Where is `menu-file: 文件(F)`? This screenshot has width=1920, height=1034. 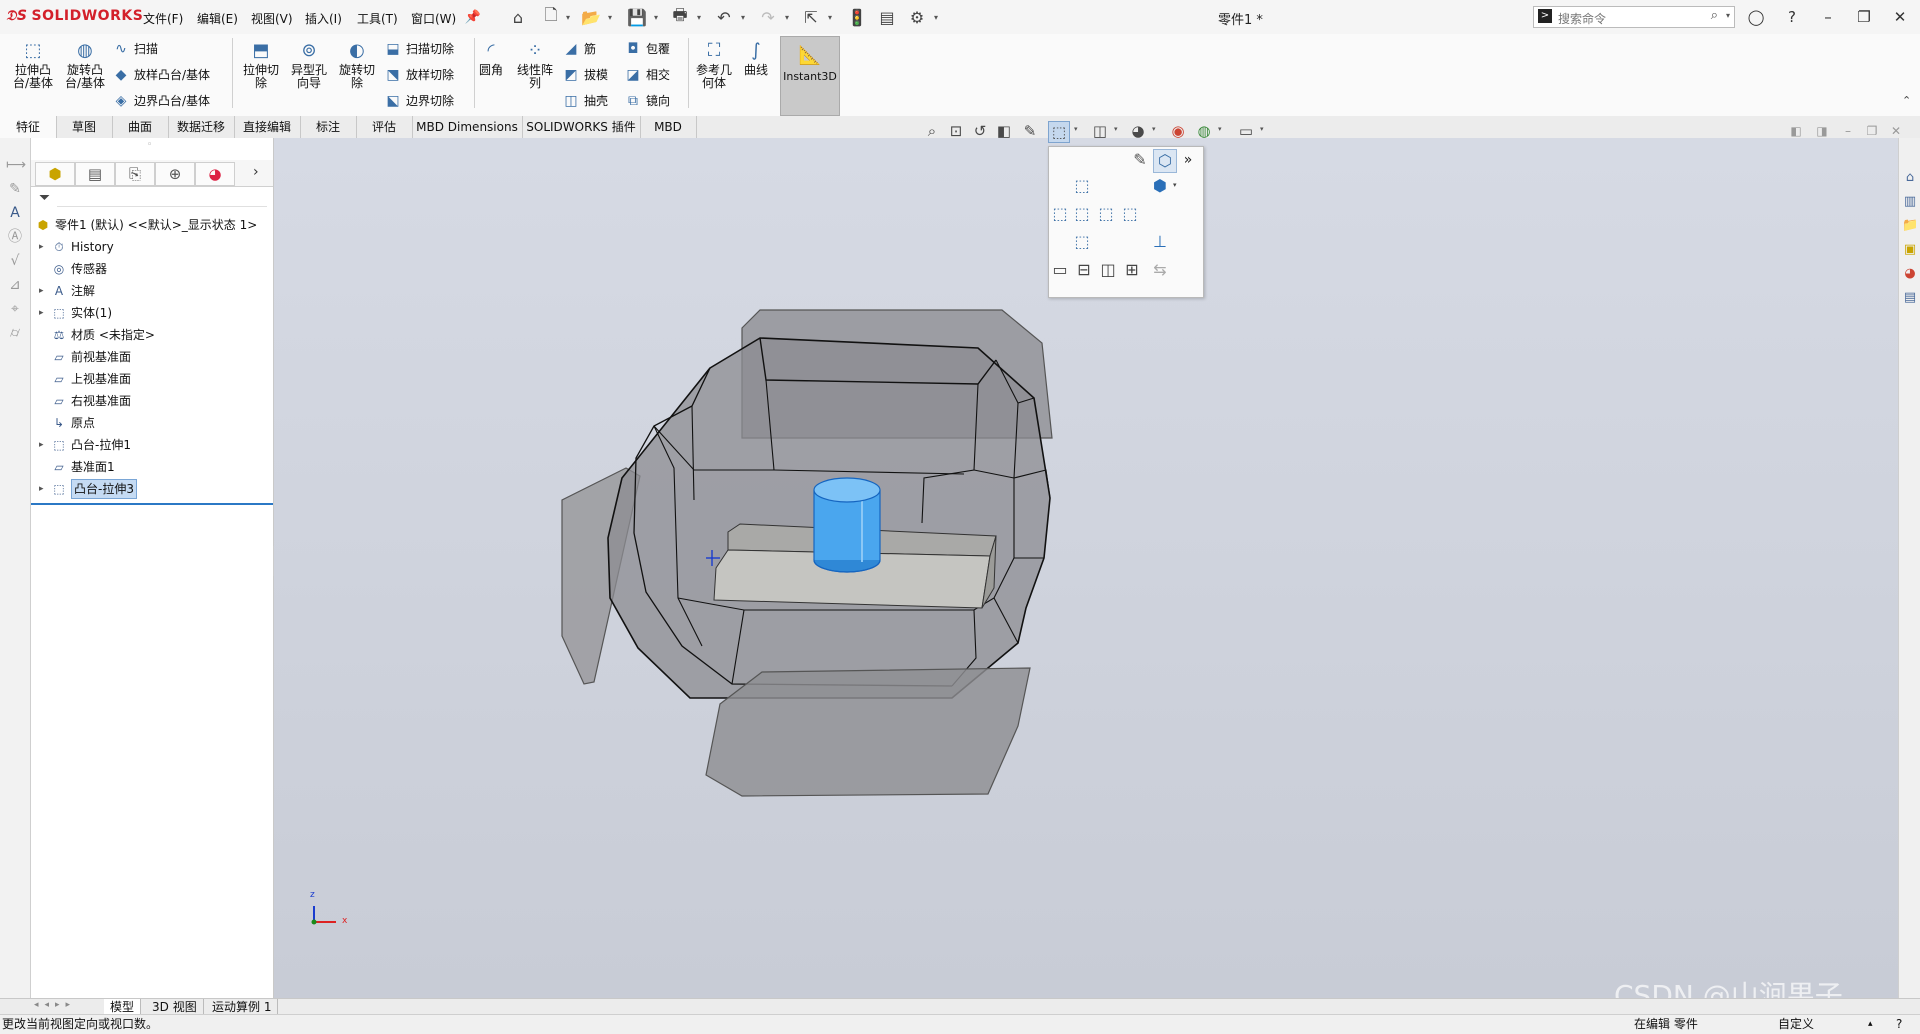 menu-file: 文件(F) is located at coordinates (163, 18).